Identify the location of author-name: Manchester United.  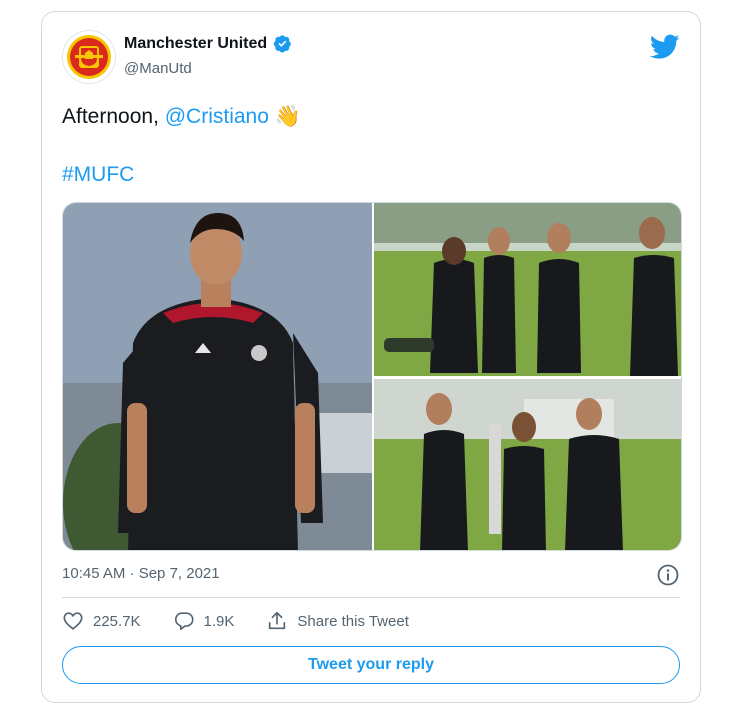
(195, 44).